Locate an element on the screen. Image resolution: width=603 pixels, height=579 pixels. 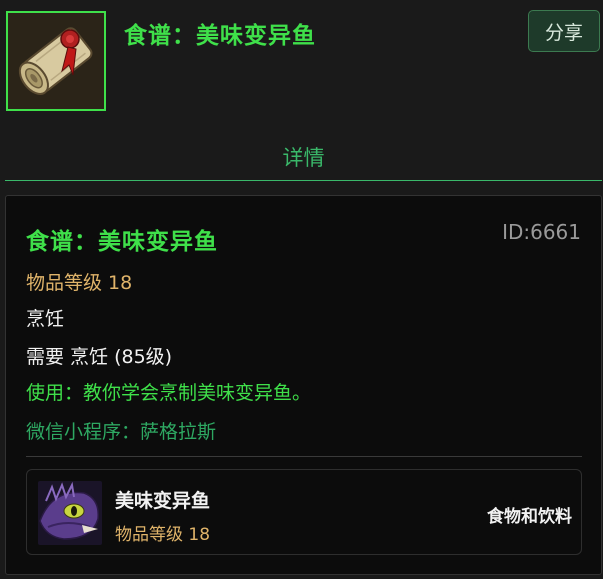
skill-requirement: 需要 烹饪 (85级) is located at coordinates (99, 357).